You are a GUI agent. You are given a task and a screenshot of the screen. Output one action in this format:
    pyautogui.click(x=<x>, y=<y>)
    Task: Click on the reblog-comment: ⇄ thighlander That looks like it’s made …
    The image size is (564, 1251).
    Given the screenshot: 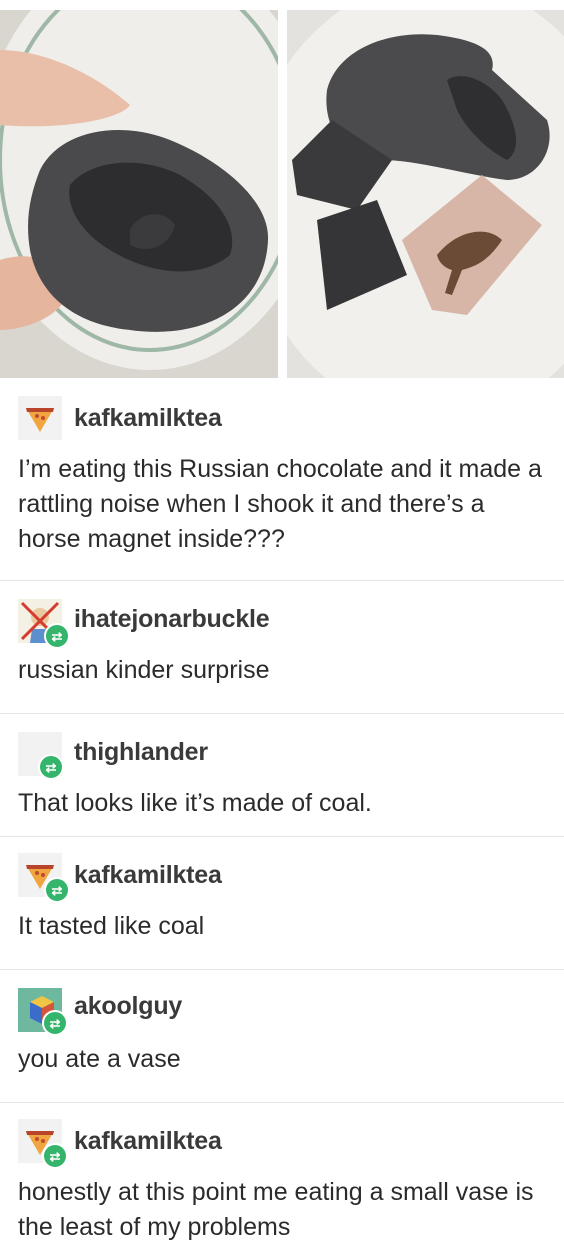 What is the action you would take?
    pyautogui.click(x=282, y=775)
    